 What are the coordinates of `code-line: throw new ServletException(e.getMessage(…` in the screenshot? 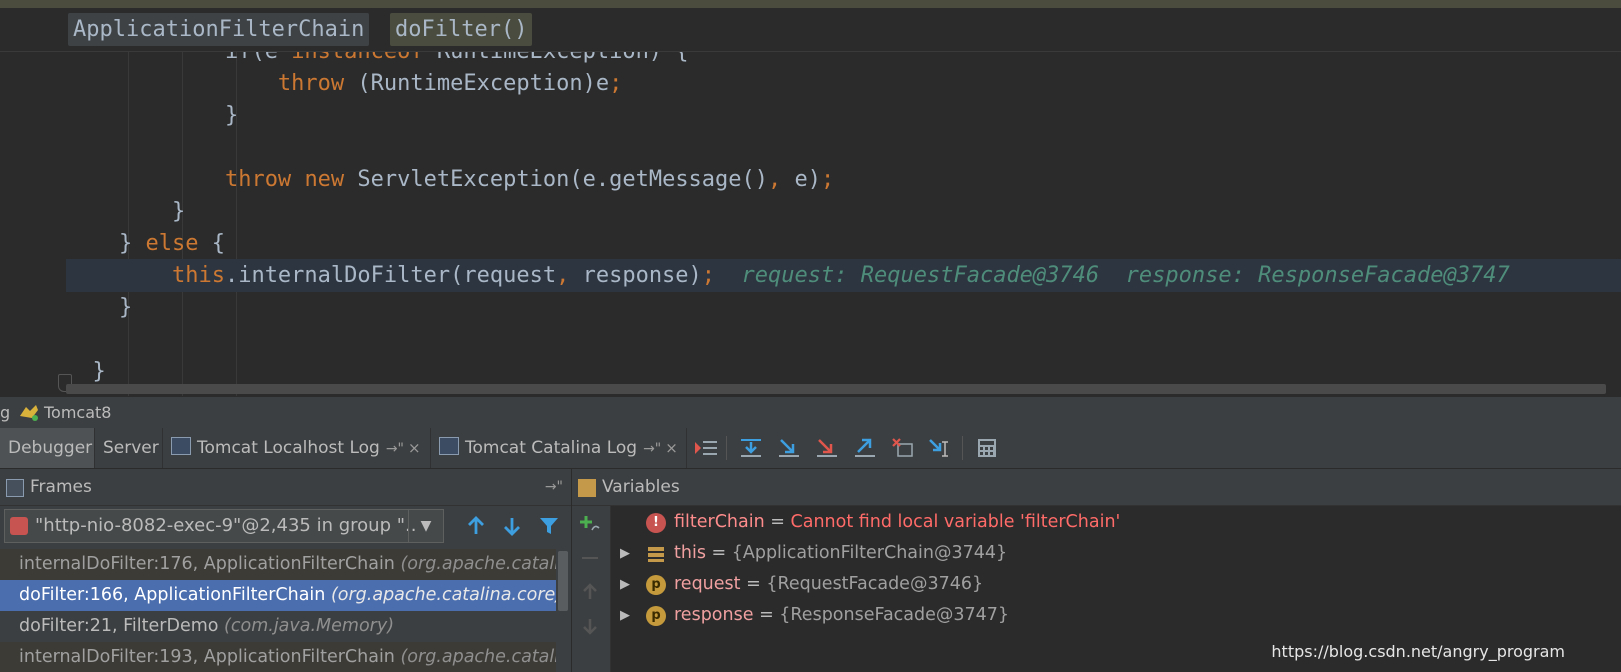 It's located at (450, 179).